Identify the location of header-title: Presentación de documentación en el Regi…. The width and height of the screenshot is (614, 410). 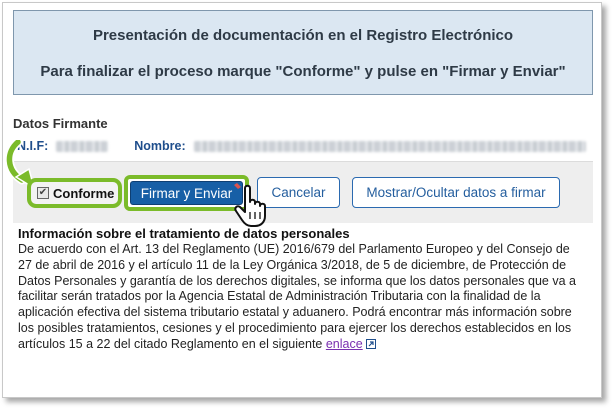
(303, 35).